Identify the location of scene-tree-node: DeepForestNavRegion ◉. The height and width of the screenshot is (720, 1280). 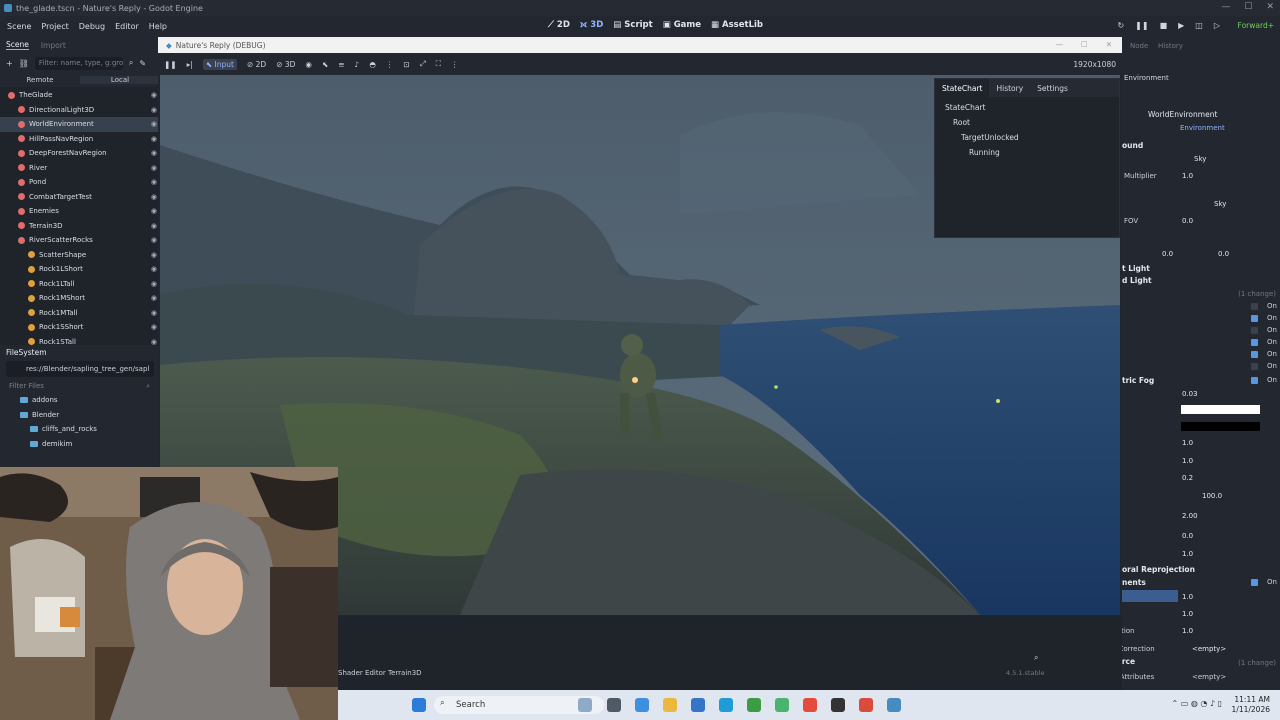
(80, 153).